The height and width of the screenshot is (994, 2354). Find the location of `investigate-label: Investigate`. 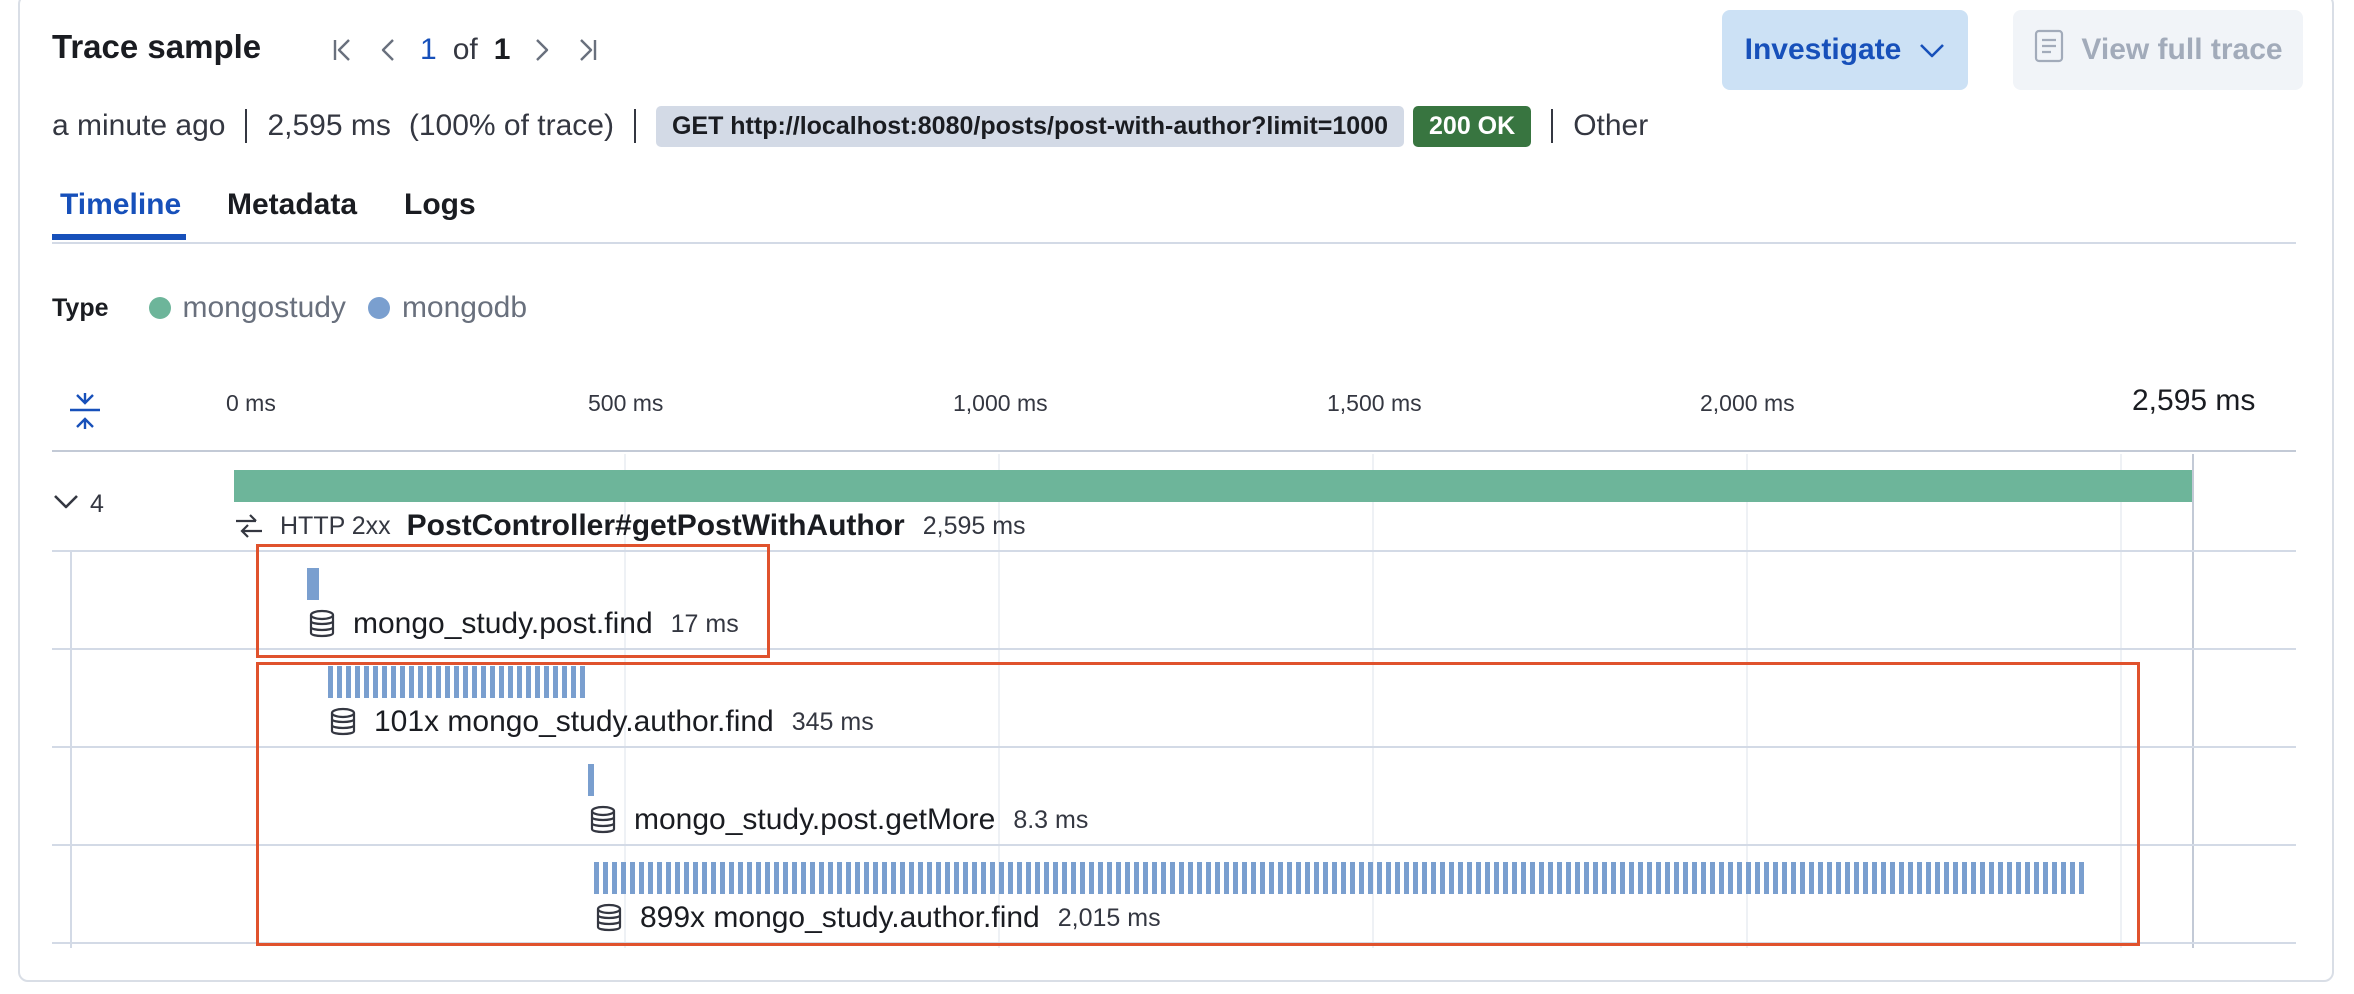

investigate-label: Investigate is located at coordinates (1823, 49).